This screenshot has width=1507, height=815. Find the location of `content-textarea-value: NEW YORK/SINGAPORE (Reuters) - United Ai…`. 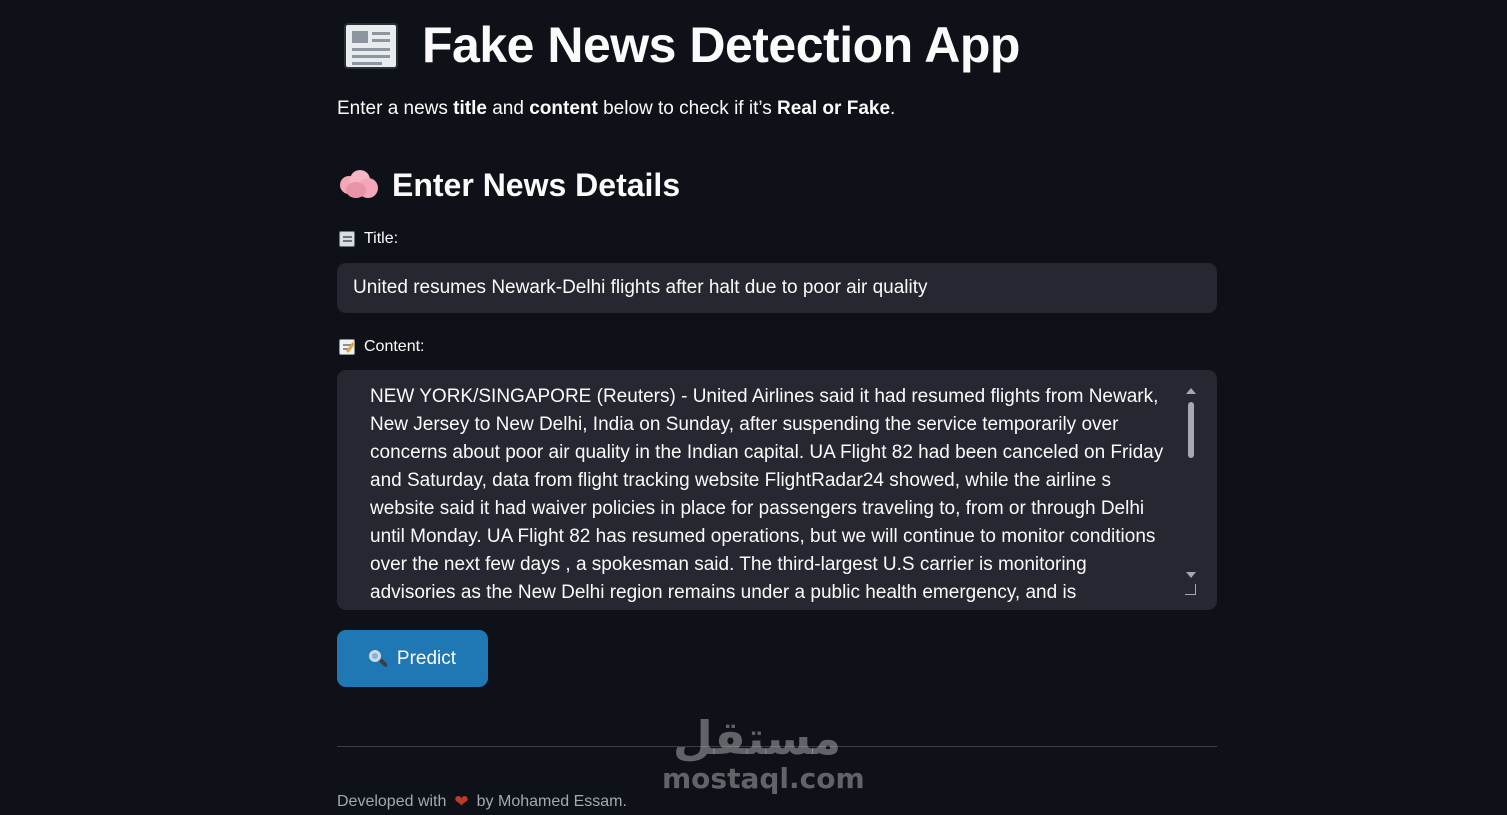

content-textarea-value: NEW YORK/SINGAPORE (Reuters) - United Ai… is located at coordinates (767, 494).